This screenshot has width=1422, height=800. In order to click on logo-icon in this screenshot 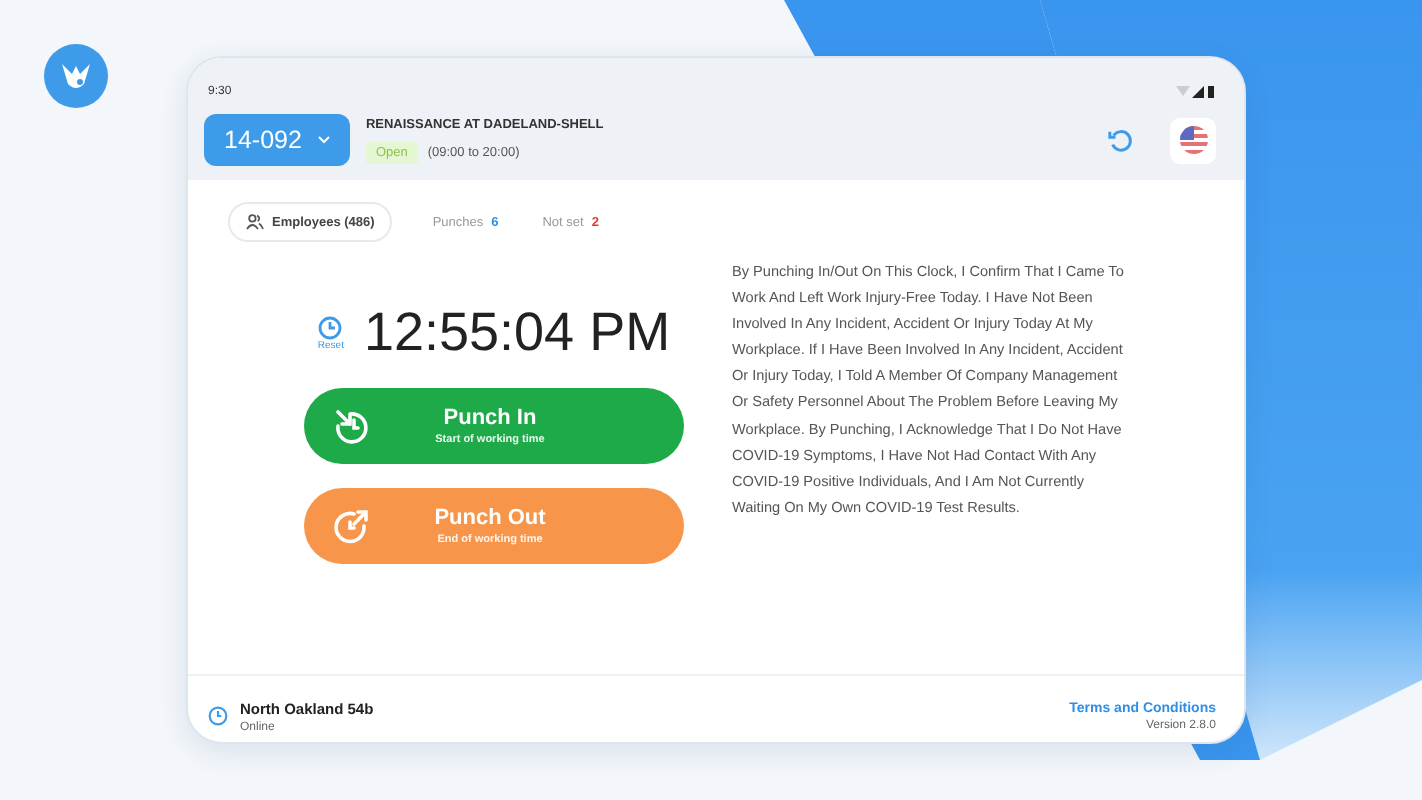, I will do `click(76, 76)`.